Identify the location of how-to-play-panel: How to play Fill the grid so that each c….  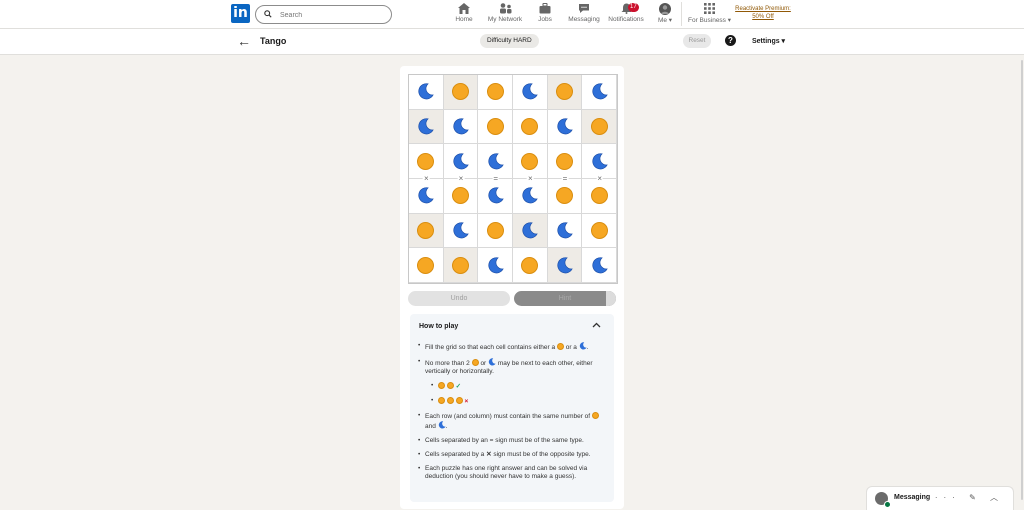
(512, 408).